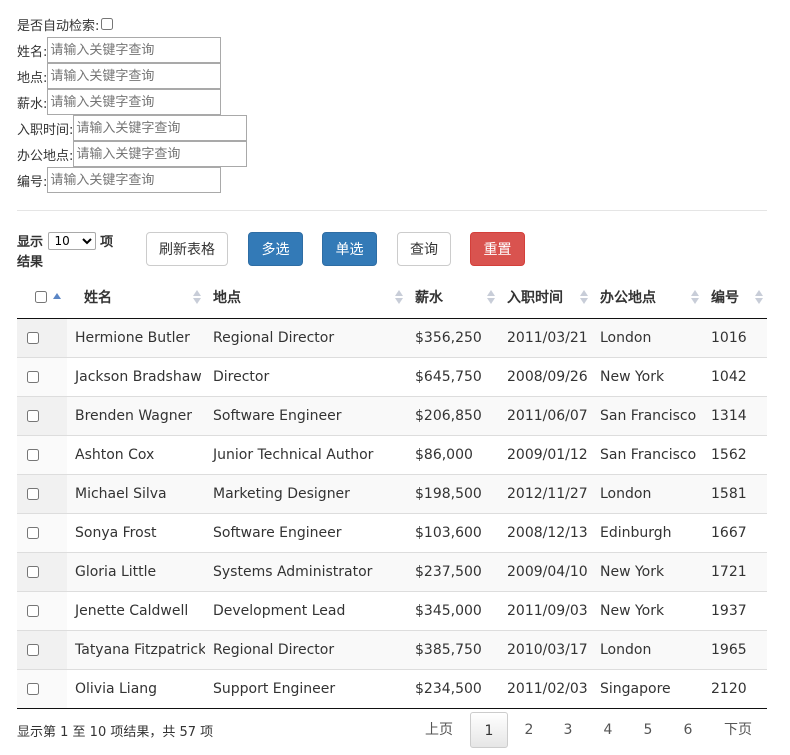 This screenshot has width=790, height=755. I want to click on select-all-checkbox, so click(41, 297).